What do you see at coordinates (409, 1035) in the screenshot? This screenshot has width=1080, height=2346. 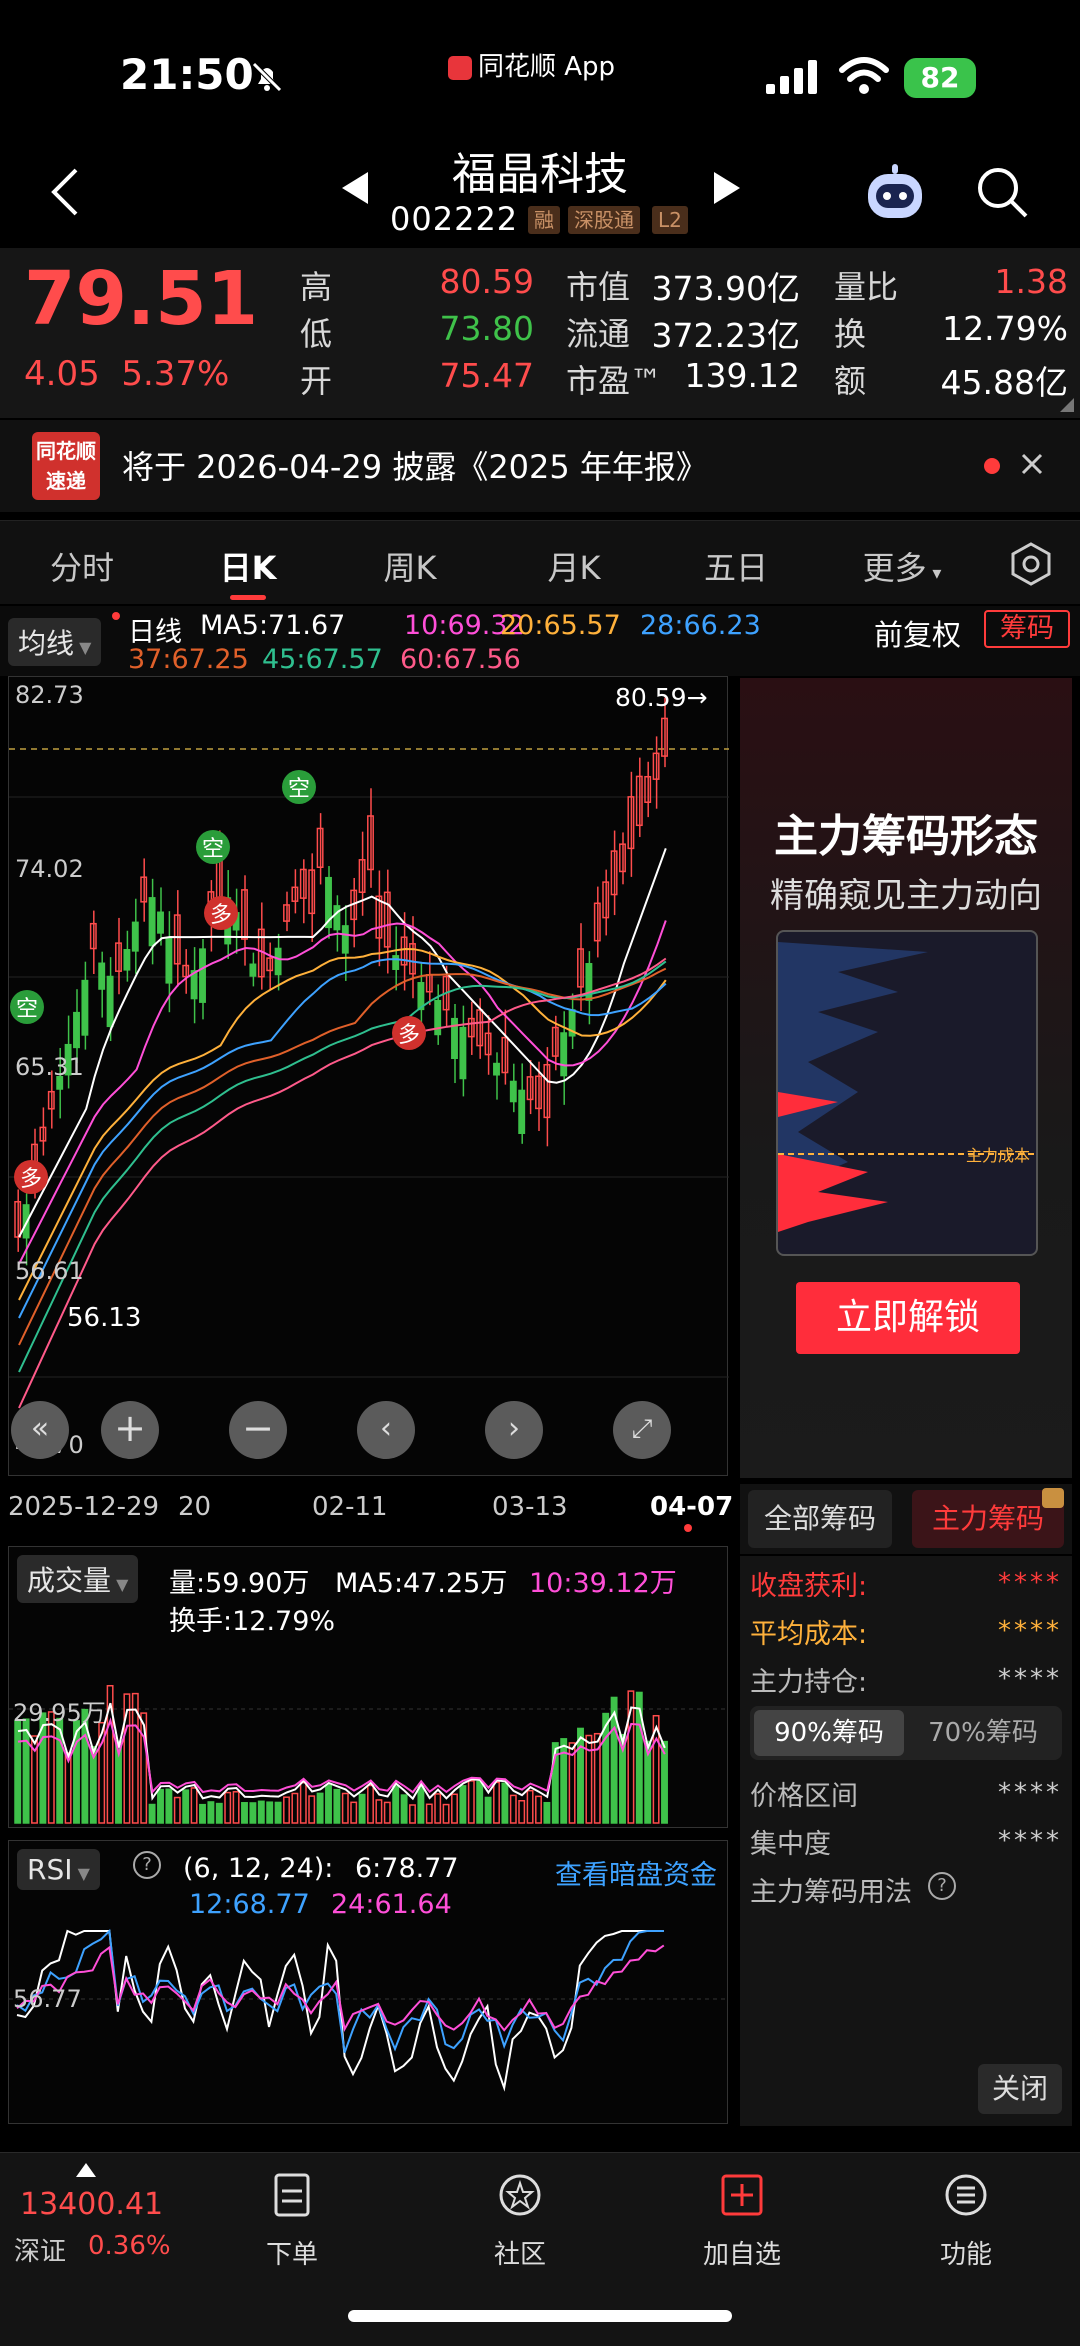 I see `signal-text: 多` at bounding box center [409, 1035].